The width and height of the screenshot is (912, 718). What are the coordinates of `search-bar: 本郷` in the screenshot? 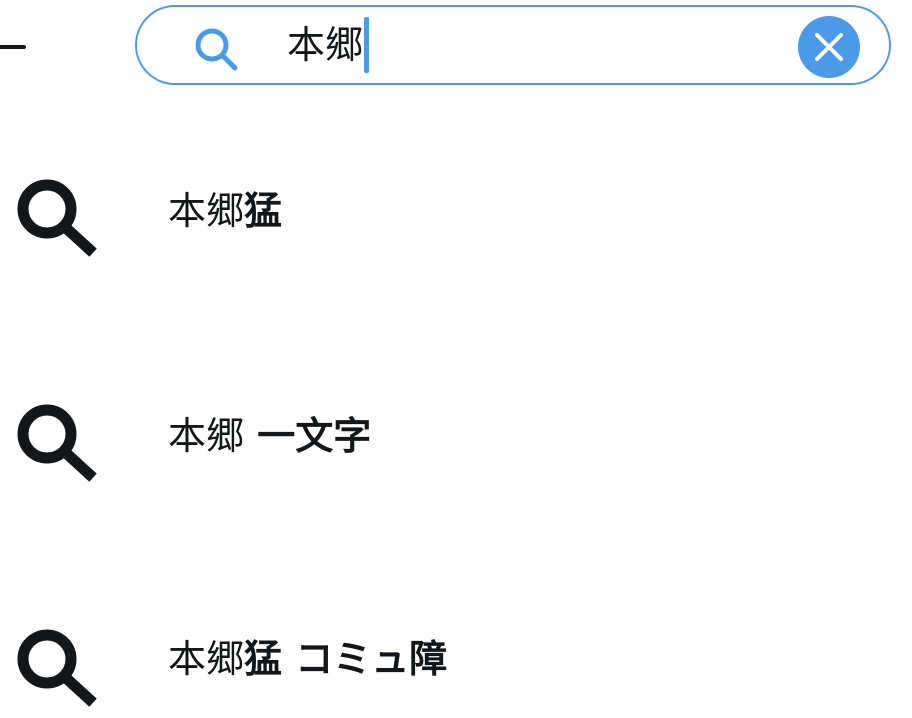 It's located at (513, 45).